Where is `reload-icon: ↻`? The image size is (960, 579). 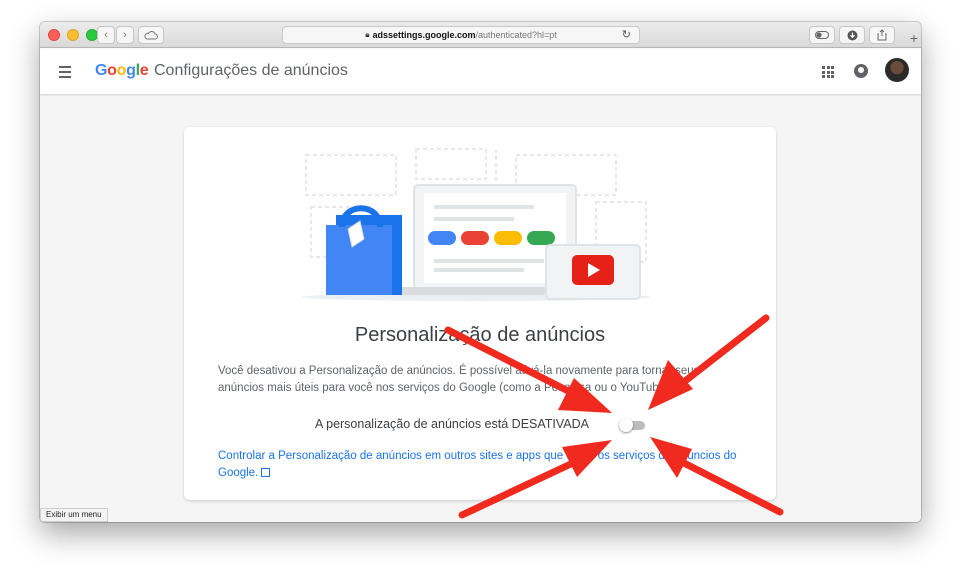 reload-icon: ↻ is located at coordinates (626, 34).